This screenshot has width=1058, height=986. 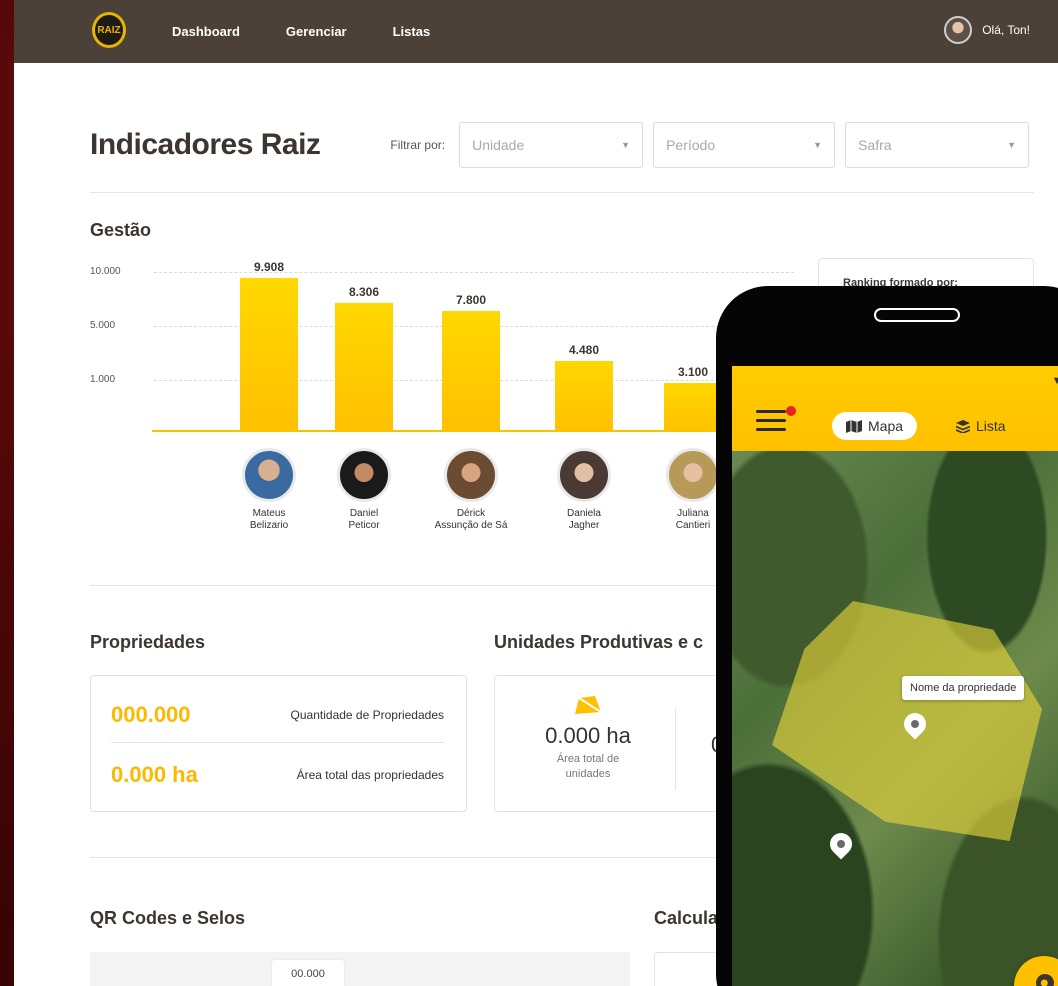 I want to click on periodo-placeholder: Período, so click(x=691, y=145).